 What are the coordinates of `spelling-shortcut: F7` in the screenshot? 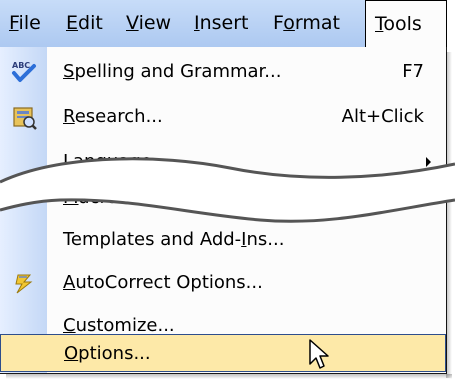 It's located at (413, 71).